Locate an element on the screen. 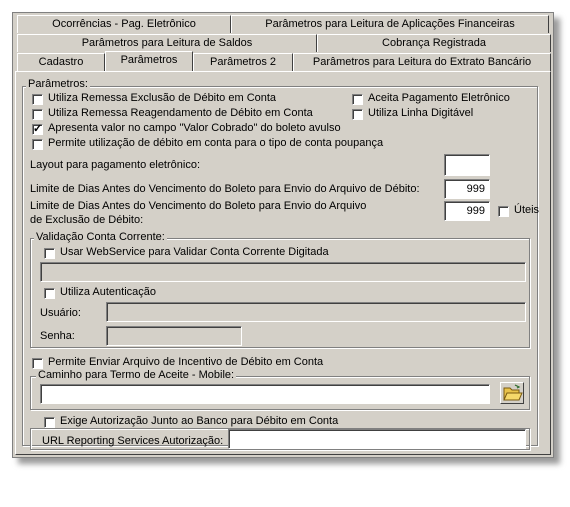  exige-autorizacao-checkbox is located at coordinates (49, 422).